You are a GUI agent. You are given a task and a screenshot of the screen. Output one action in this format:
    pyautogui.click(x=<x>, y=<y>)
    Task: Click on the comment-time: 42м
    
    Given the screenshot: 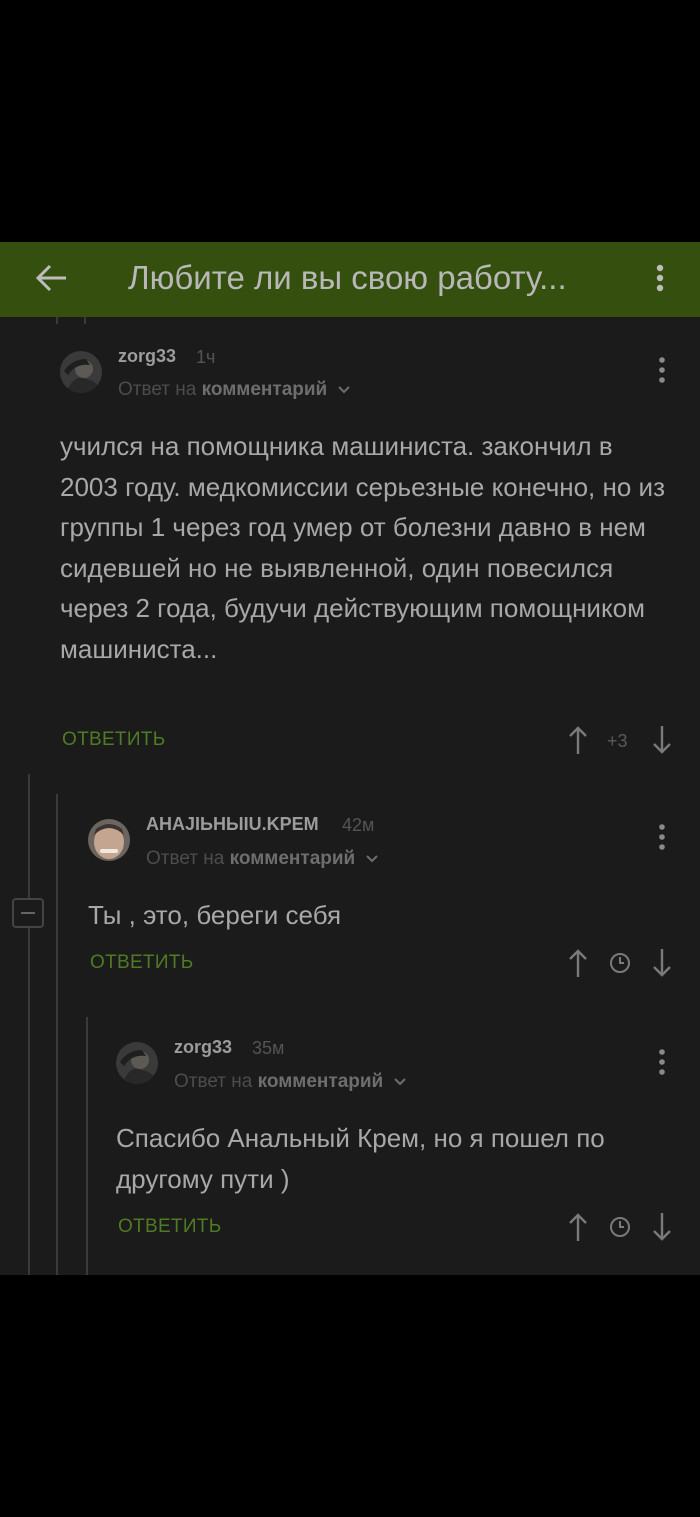 What is the action you would take?
    pyautogui.click(x=358, y=825)
    